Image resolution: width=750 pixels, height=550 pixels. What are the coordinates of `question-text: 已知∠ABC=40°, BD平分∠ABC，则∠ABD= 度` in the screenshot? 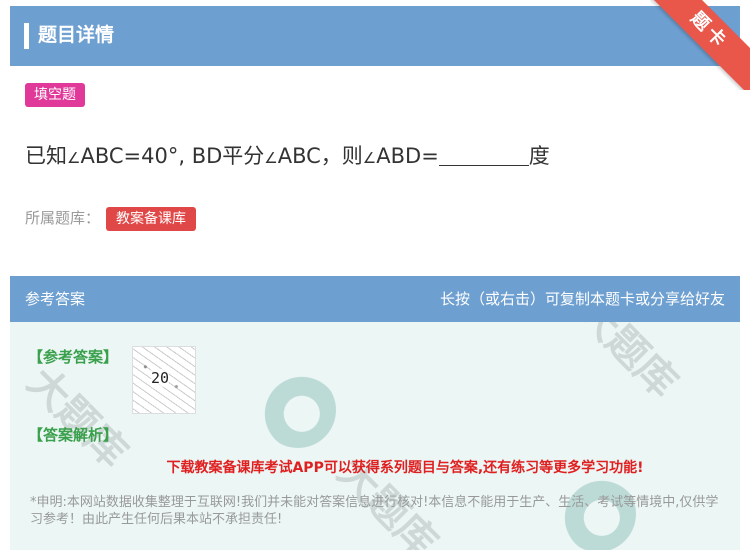 It's located at (287, 157).